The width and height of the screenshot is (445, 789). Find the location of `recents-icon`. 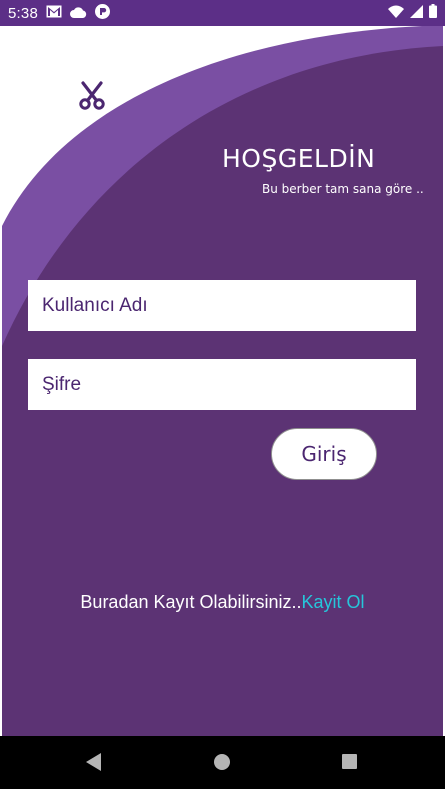

recents-icon is located at coordinates (349, 761).